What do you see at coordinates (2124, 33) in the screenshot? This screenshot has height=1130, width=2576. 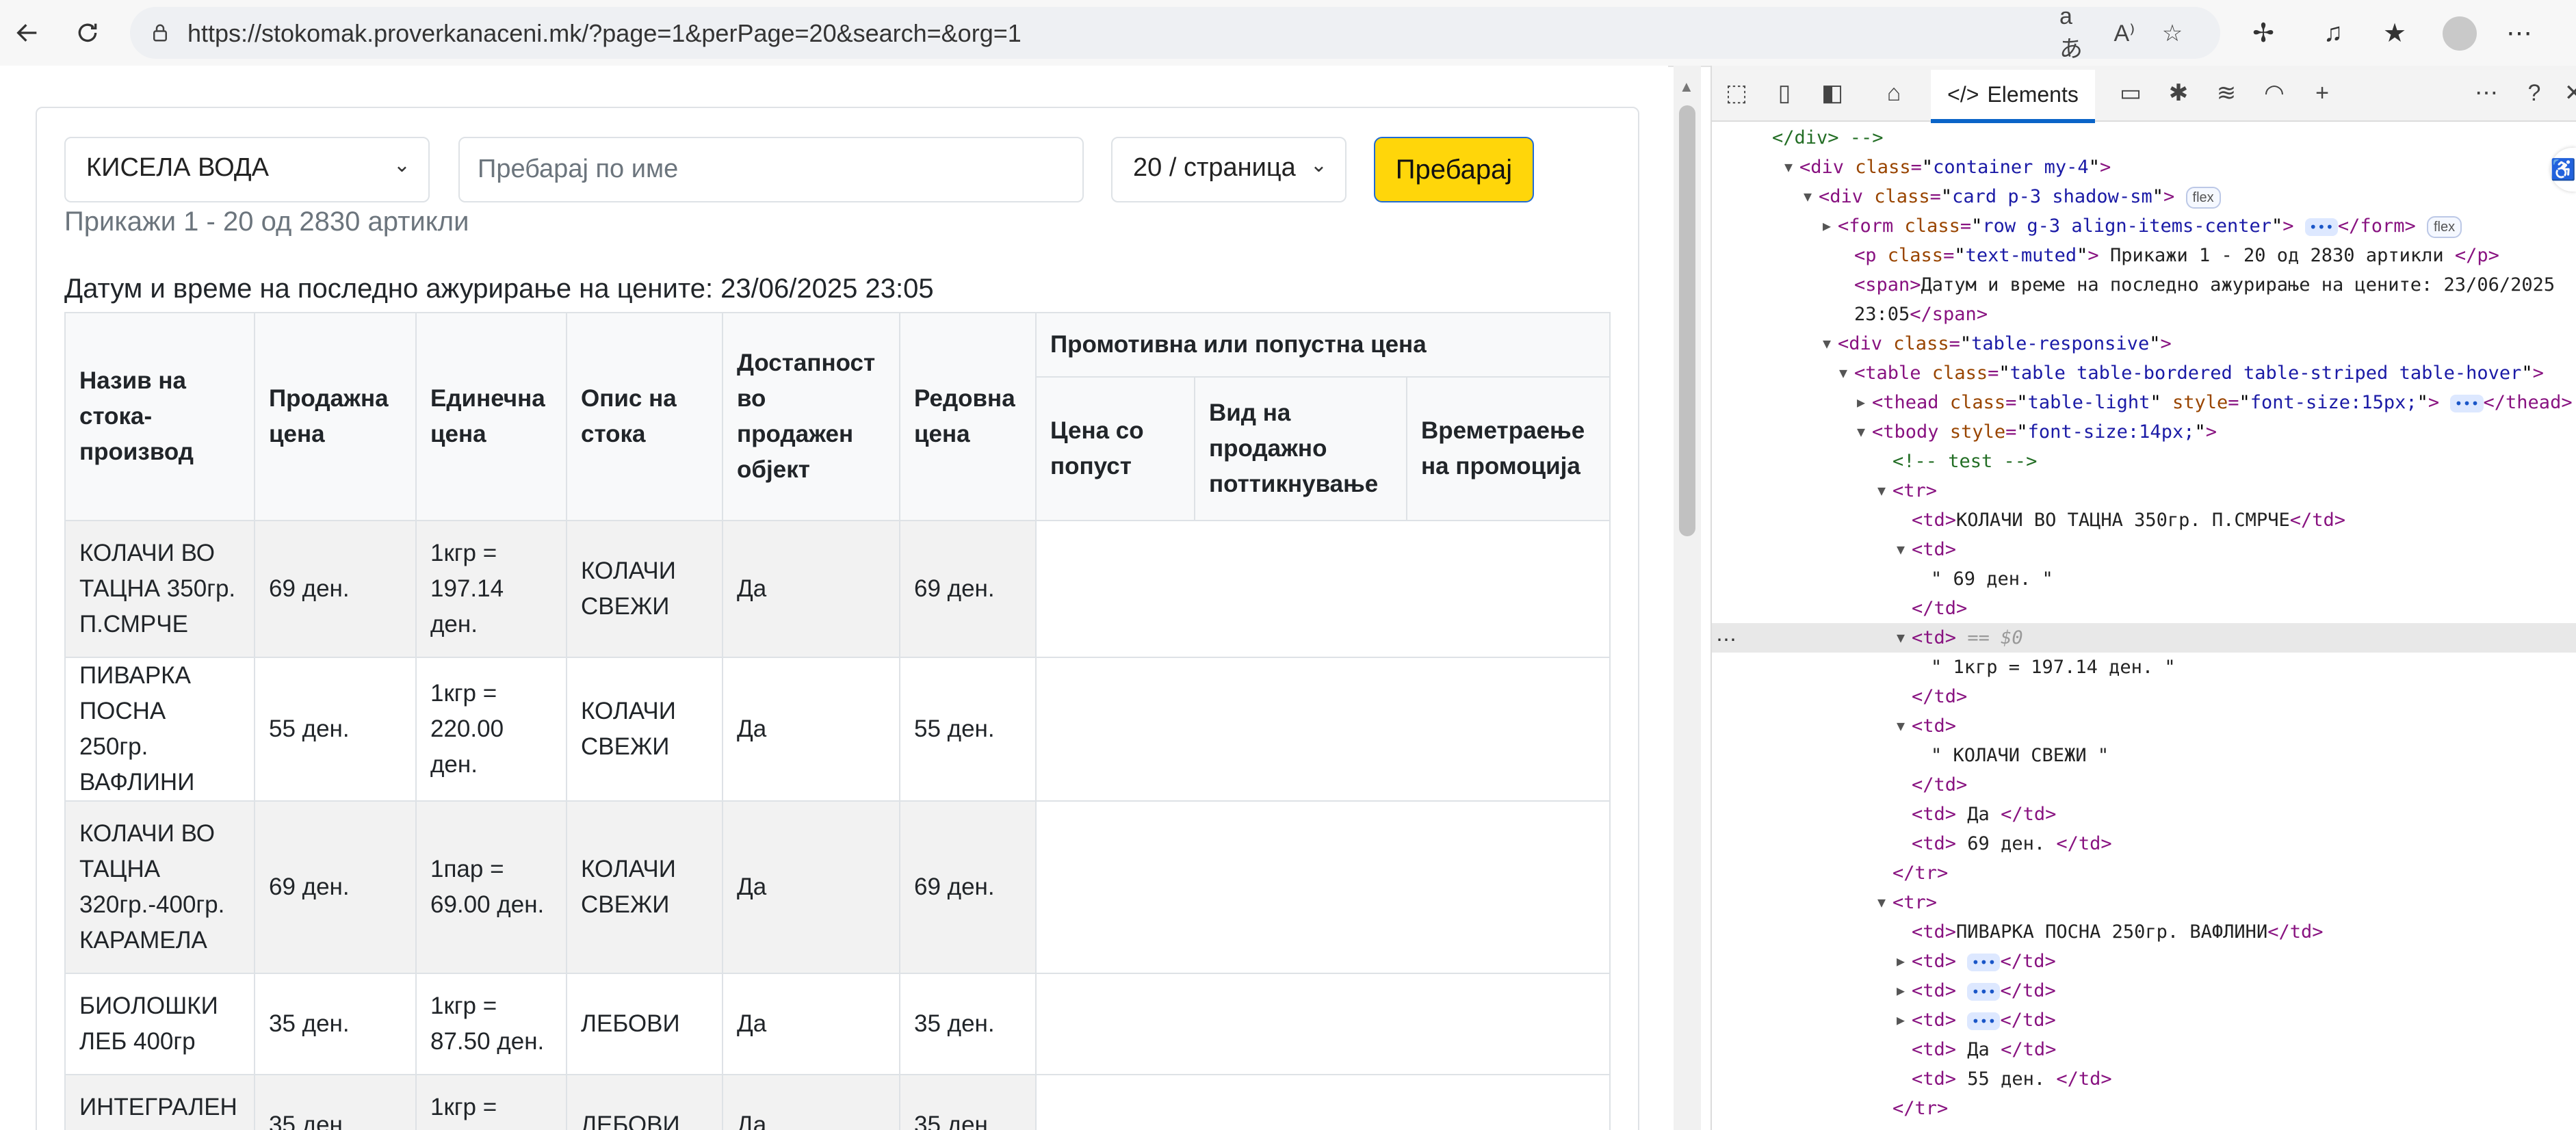 I see `immersive-reader-icon: A⁾` at bounding box center [2124, 33].